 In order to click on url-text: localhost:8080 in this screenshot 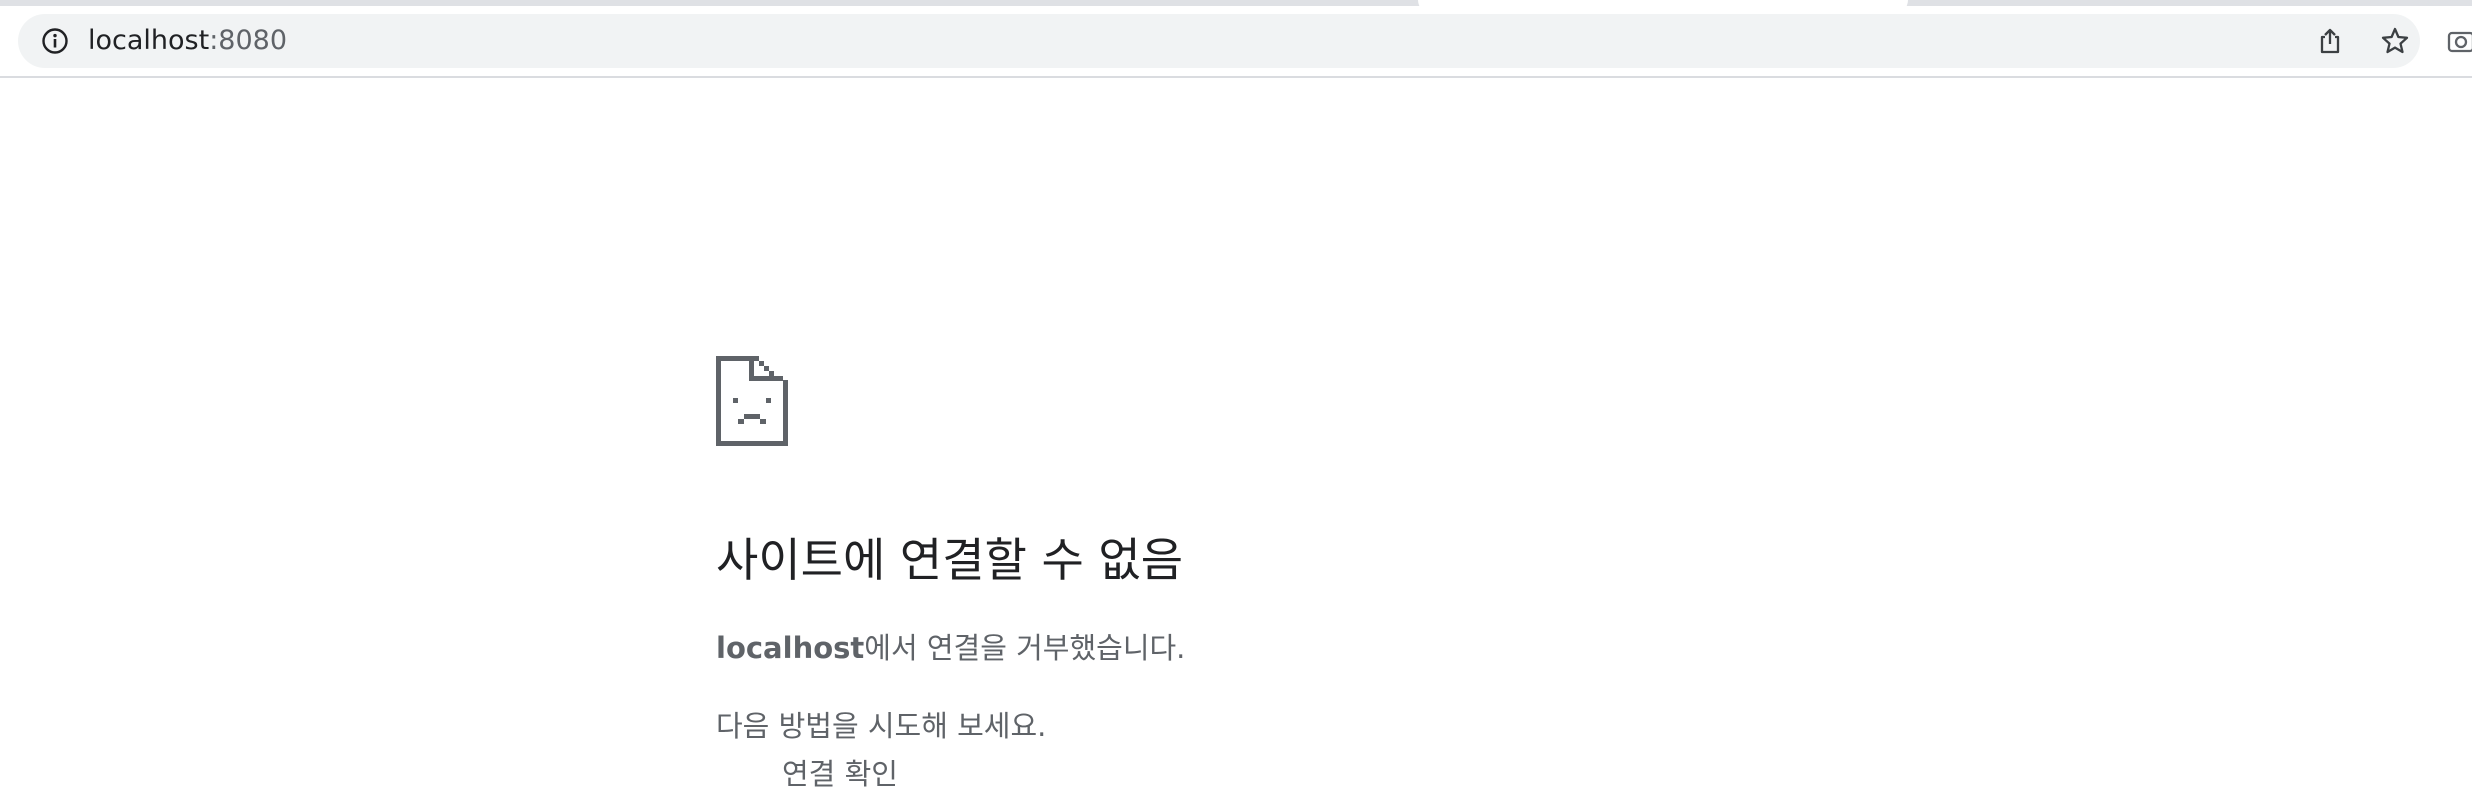, I will do `click(187, 41)`.